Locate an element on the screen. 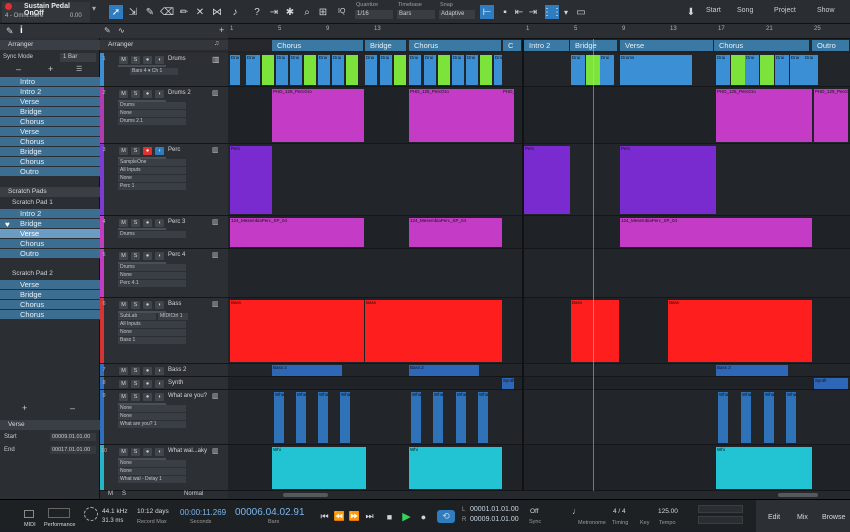 The height and width of the screenshot is (532, 850). scratch-pad-2-item: Bridge is located at coordinates (50, 295).